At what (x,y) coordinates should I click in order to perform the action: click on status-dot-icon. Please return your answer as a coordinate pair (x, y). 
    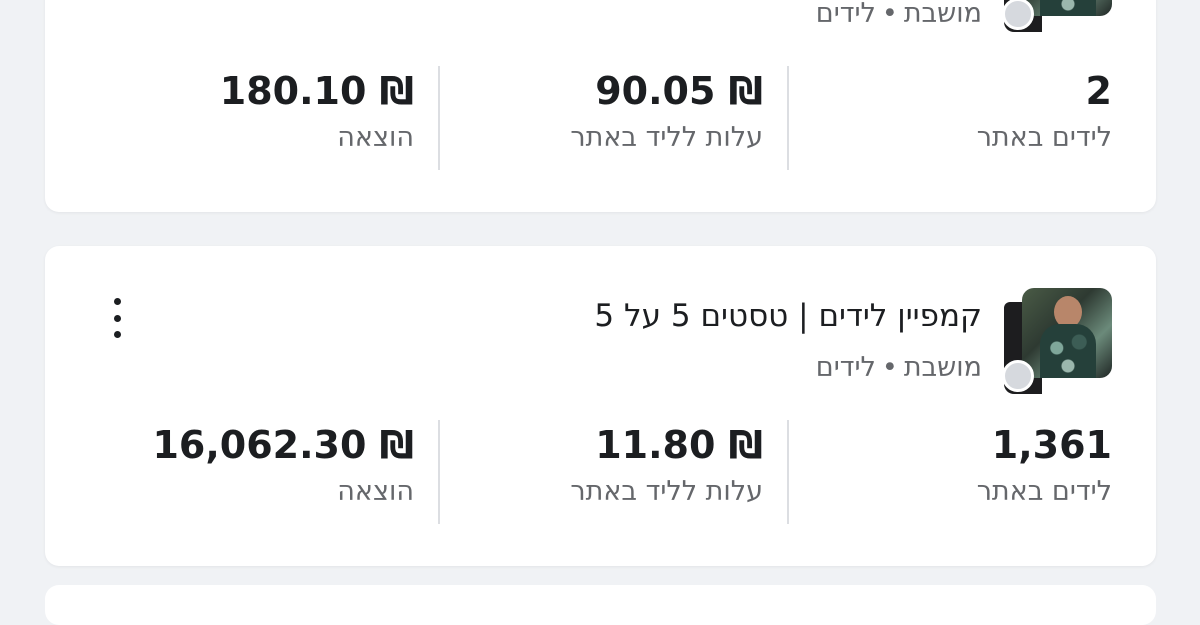
    Looking at the image, I should click on (1018, 376).